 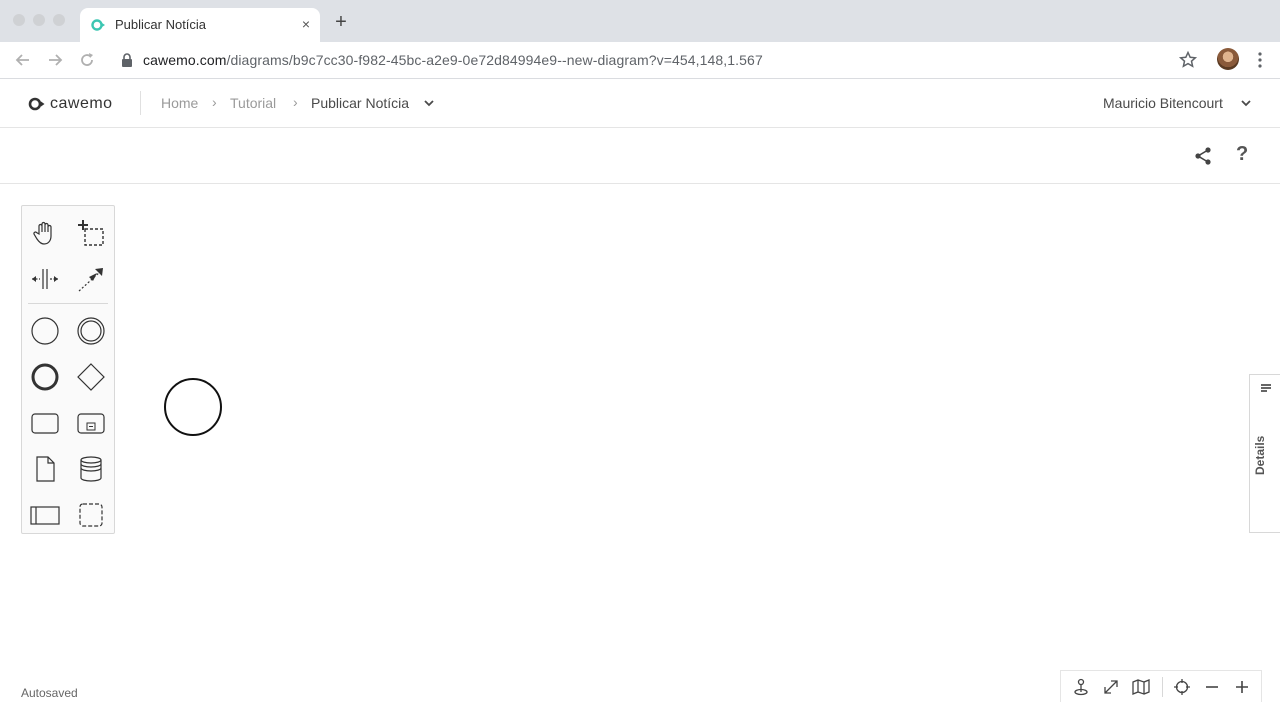 I want to click on new-tab-button: +, so click(x=341, y=22).